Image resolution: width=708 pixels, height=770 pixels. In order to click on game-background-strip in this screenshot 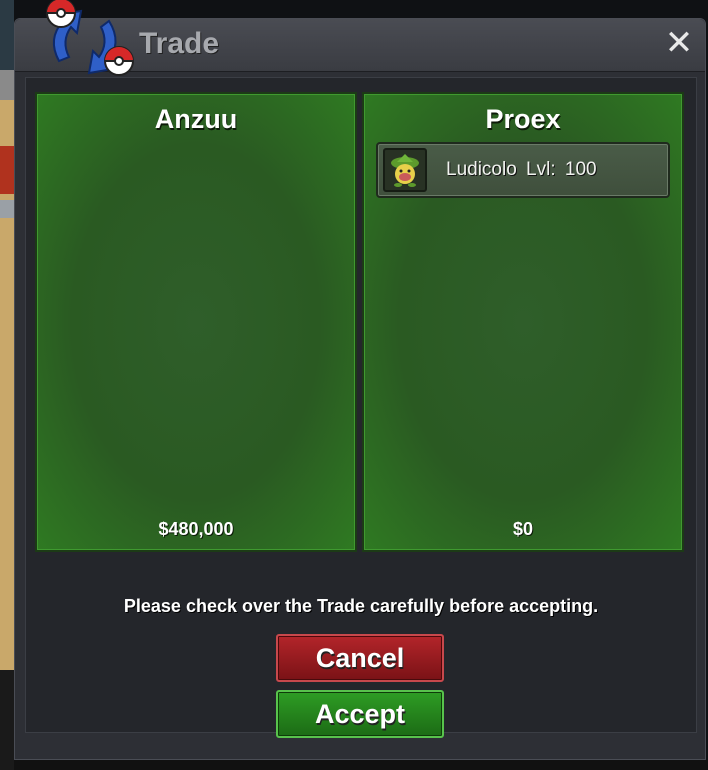, I will do `click(7, 385)`.